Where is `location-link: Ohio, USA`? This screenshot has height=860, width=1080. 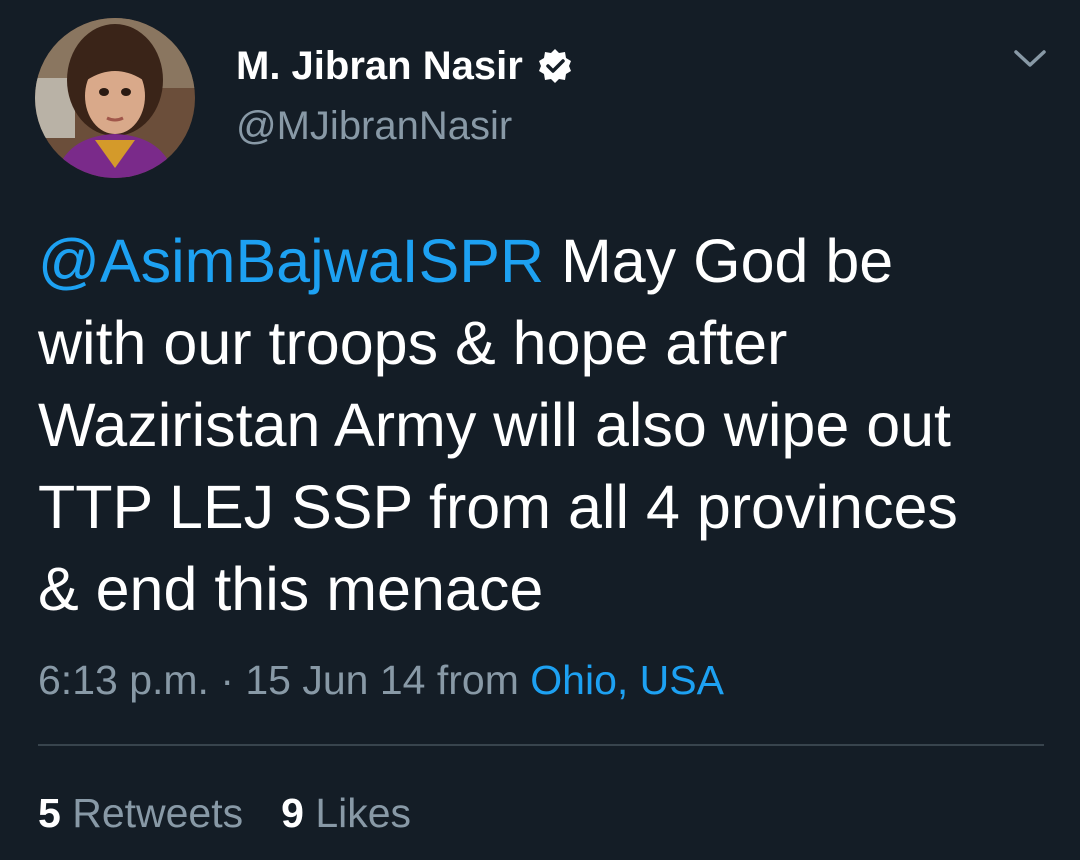
location-link: Ohio, USA is located at coordinates (627, 680).